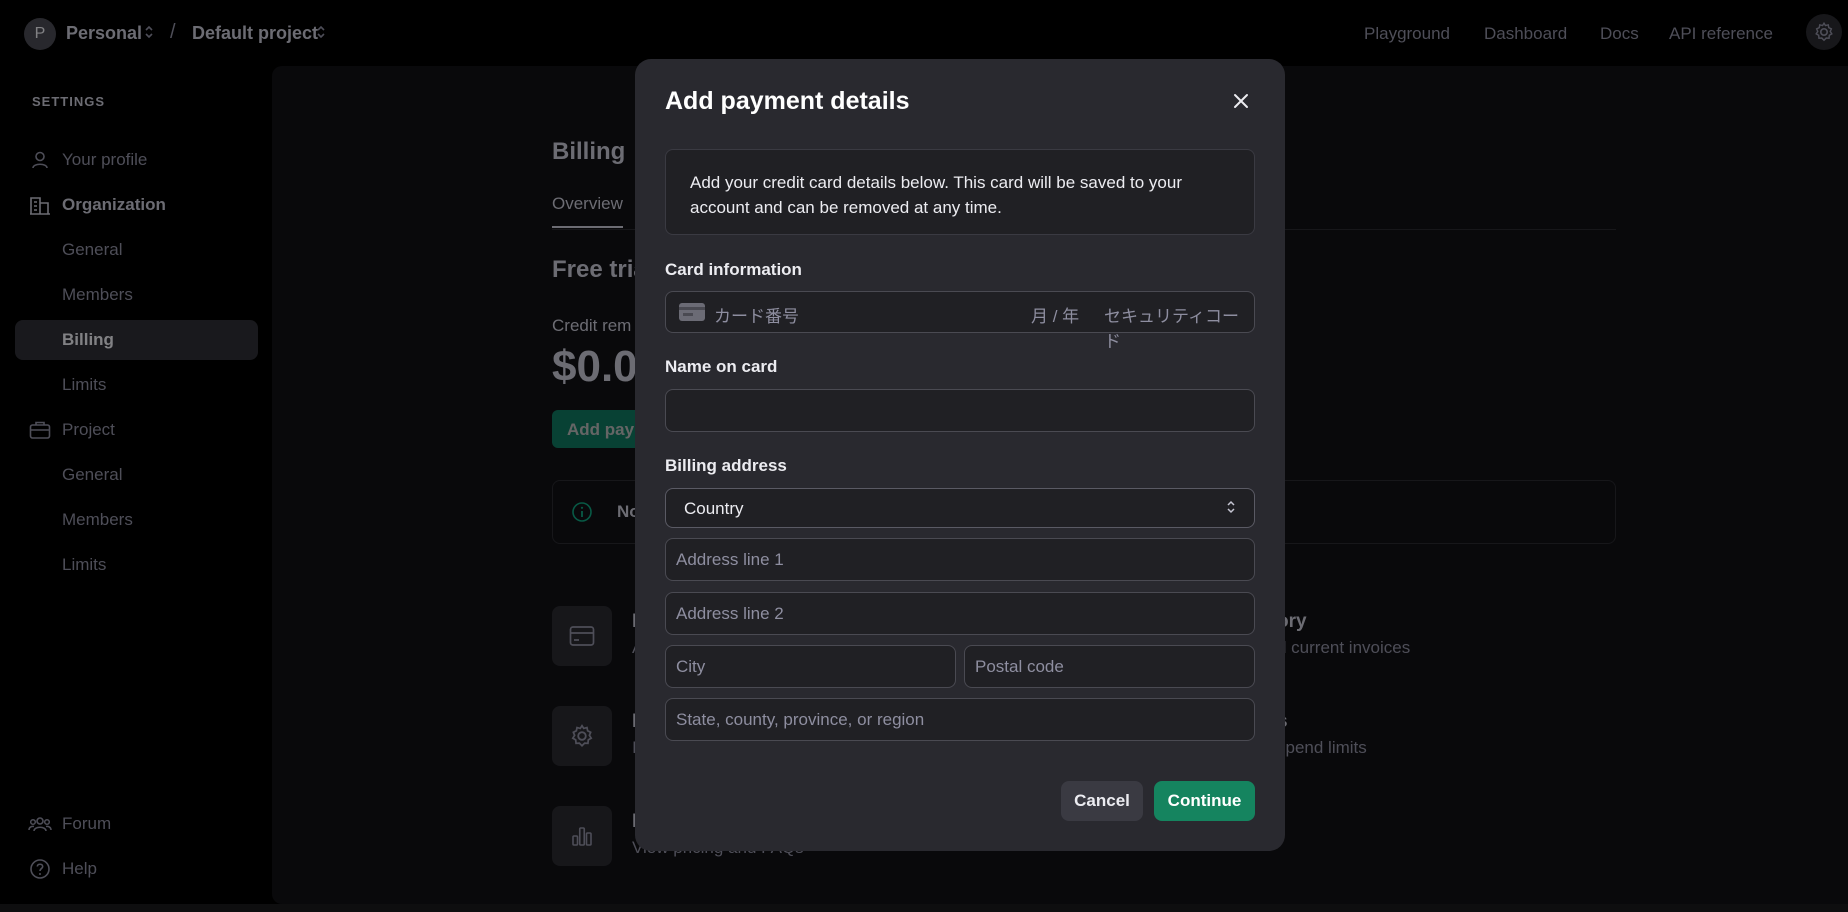 Image resolution: width=1848 pixels, height=912 pixels. What do you see at coordinates (1204, 801) in the screenshot?
I see `continue-button: Continue` at bounding box center [1204, 801].